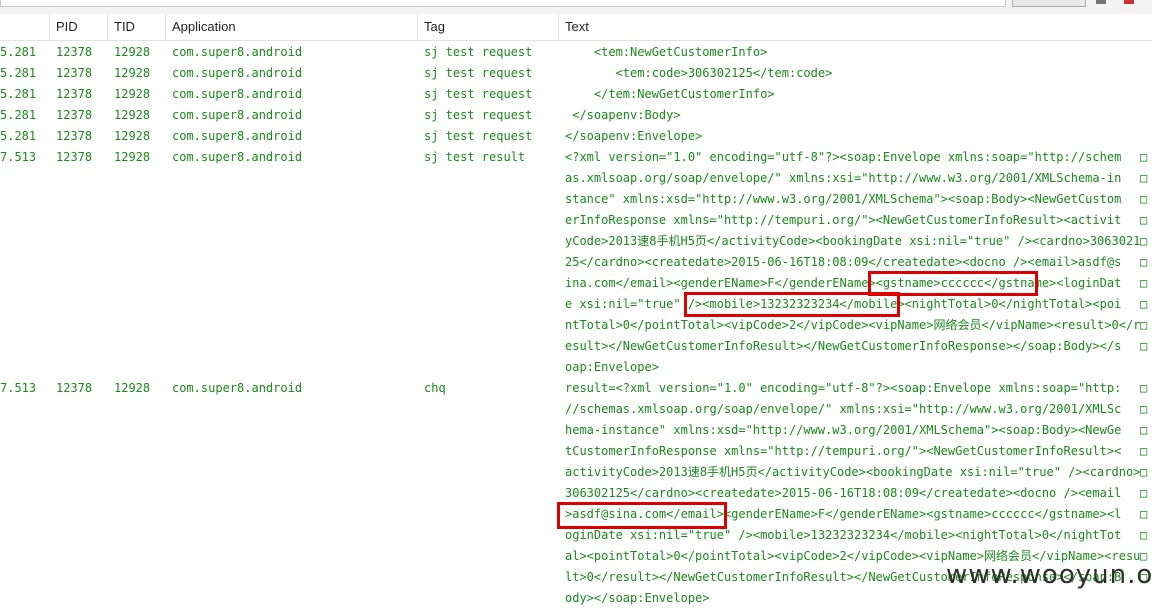  Describe the element at coordinates (79, 27) in the screenshot. I see `column-header-pid: PID` at that location.